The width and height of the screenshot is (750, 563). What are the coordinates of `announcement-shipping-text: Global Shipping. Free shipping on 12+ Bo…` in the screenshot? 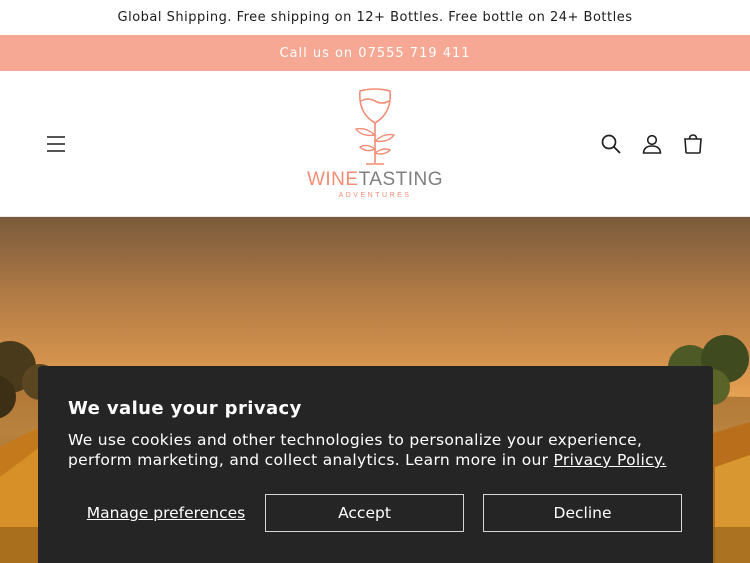 It's located at (375, 17).